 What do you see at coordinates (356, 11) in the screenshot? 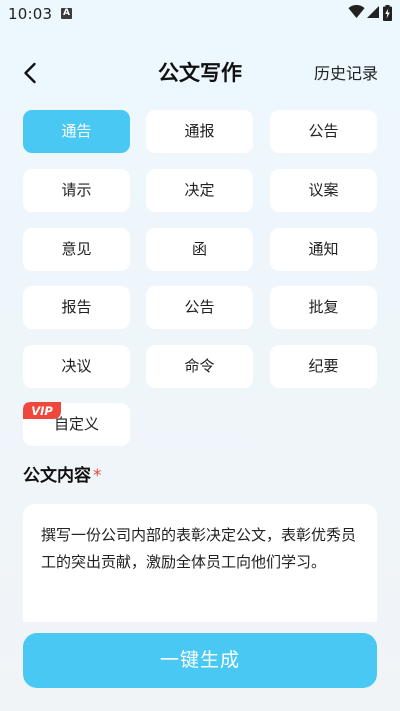
I see `wifi-icon` at bounding box center [356, 11].